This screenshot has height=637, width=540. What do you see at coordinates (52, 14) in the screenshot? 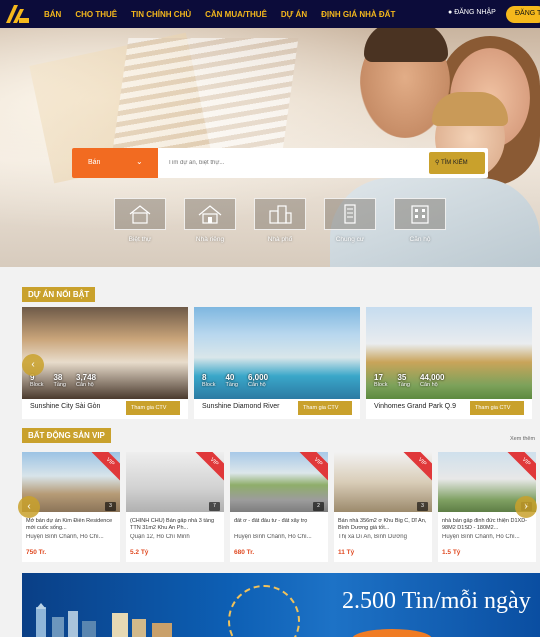
I see `nav-item-sell: BÁN` at bounding box center [52, 14].